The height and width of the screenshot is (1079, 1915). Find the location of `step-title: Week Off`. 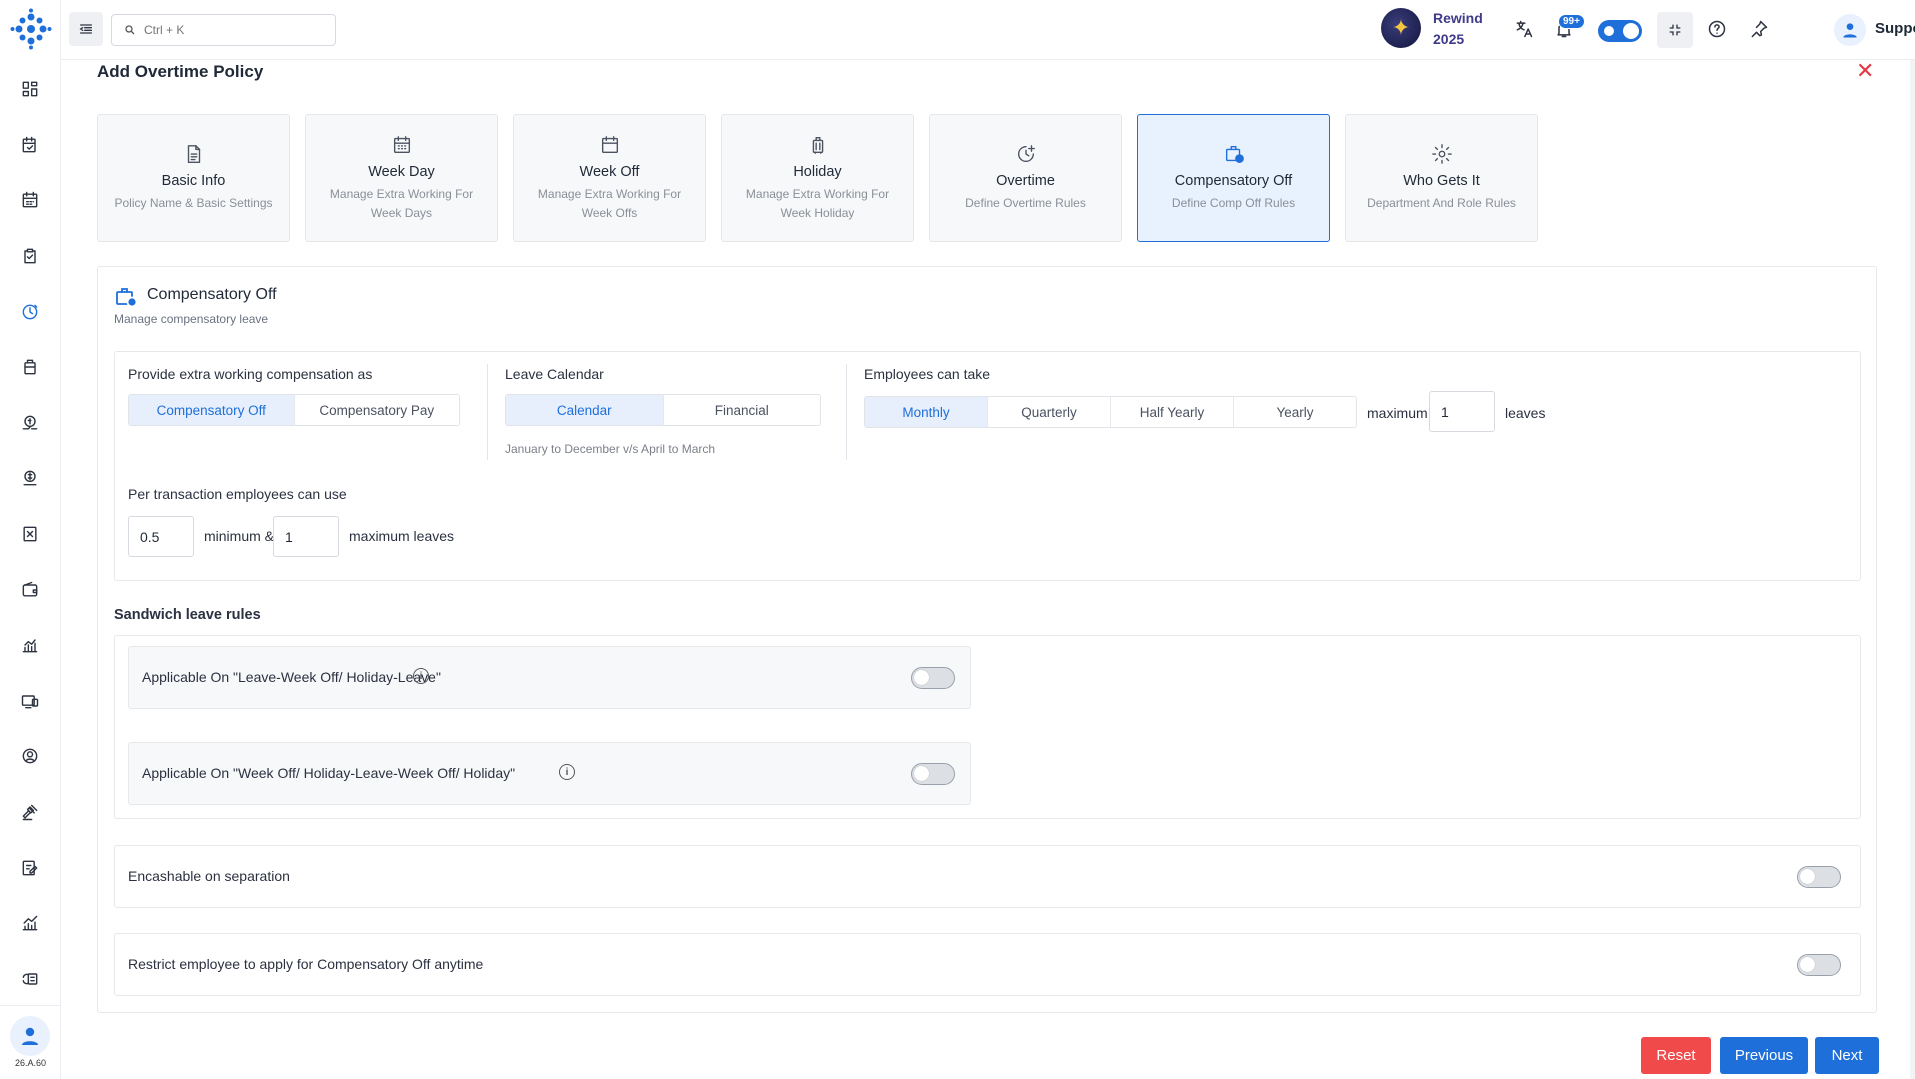

step-title: Week Off is located at coordinates (609, 171).